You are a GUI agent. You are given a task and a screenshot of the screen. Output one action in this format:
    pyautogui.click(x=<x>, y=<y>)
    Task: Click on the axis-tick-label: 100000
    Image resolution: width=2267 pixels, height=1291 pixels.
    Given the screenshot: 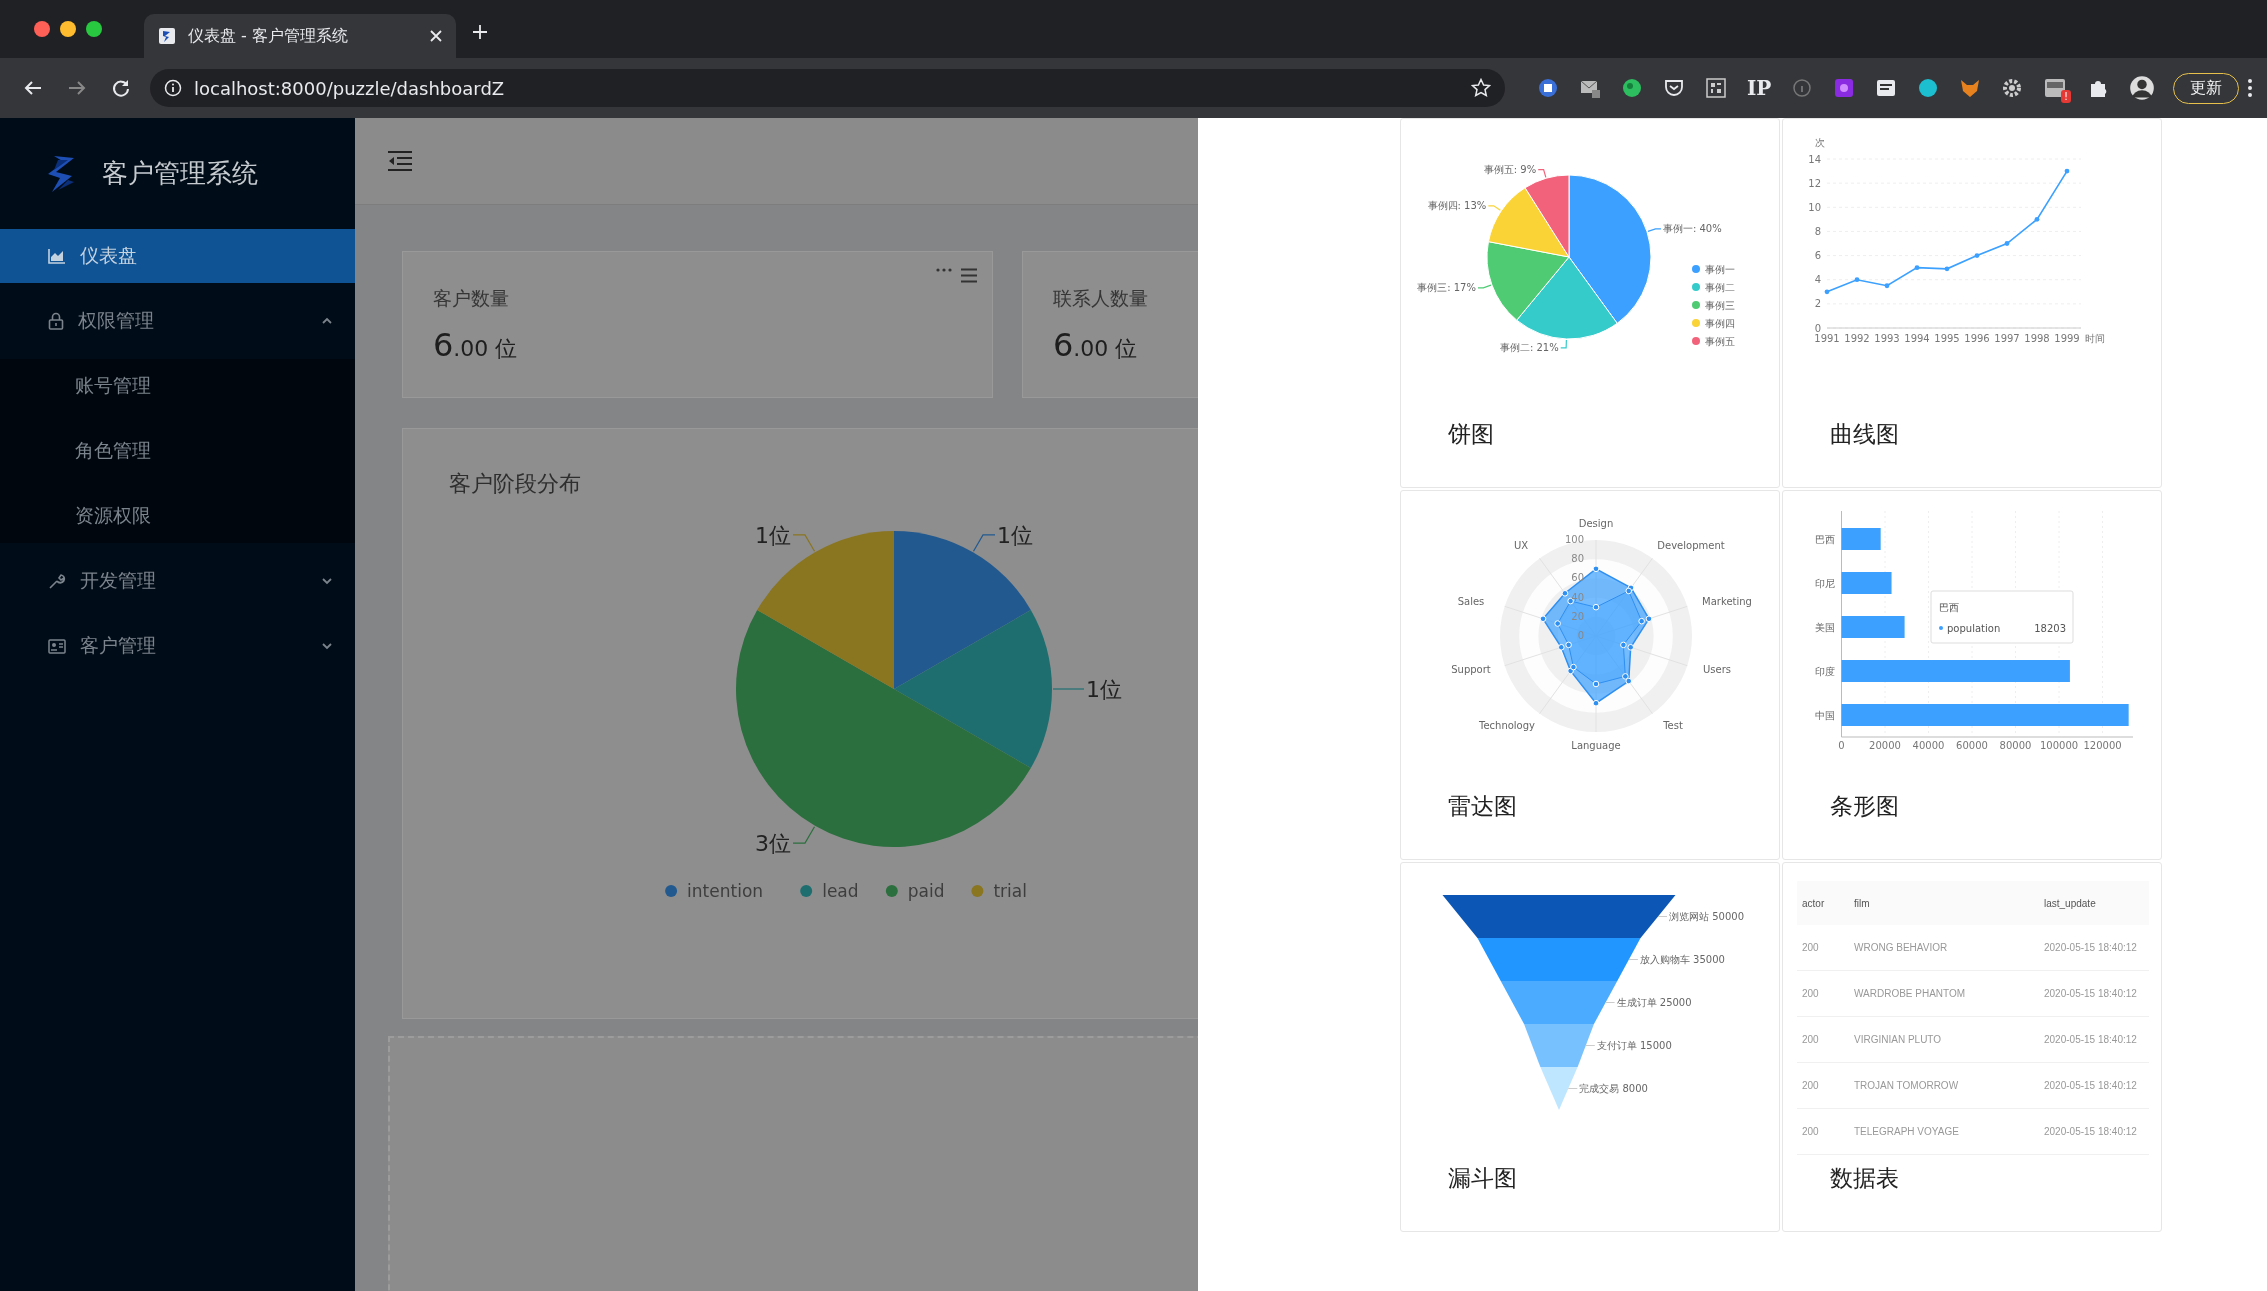 What is the action you would take?
    pyautogui.click(x=2059, y=745)
    